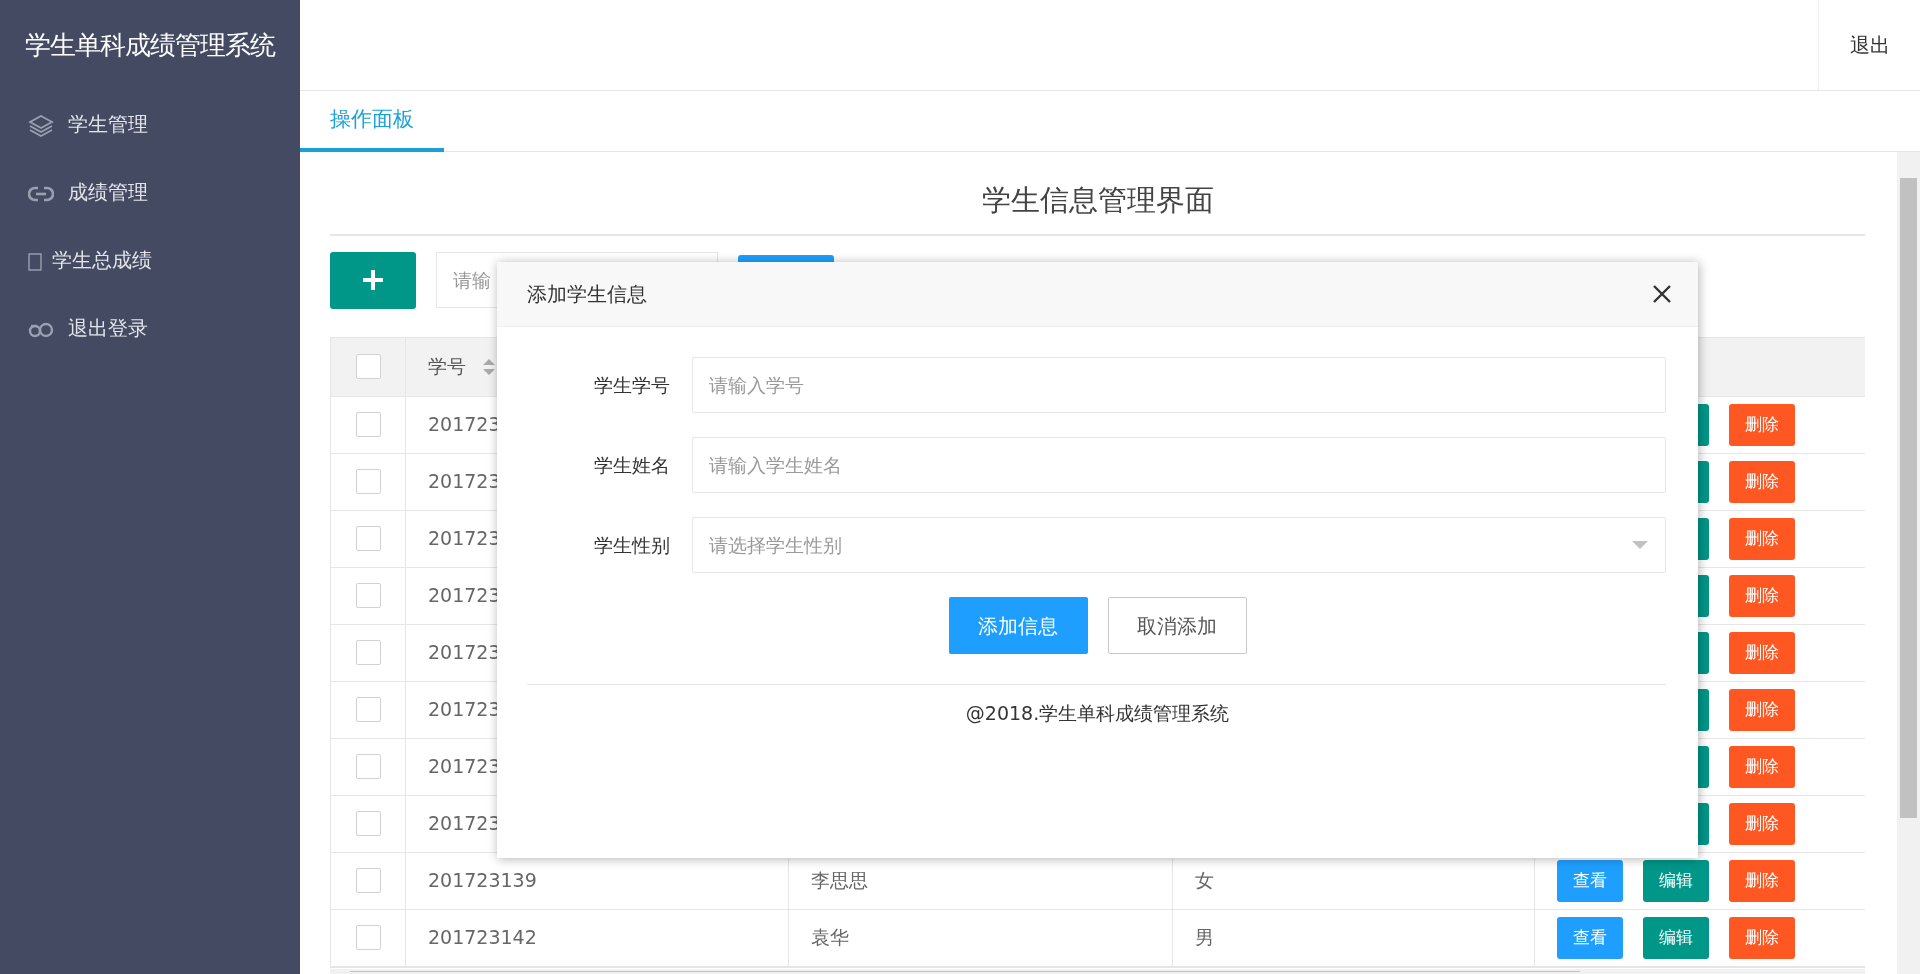 This screenshot has height=974, width=1920. I want to click on input-field: 请输入学生姓名, so click(1179, 465).